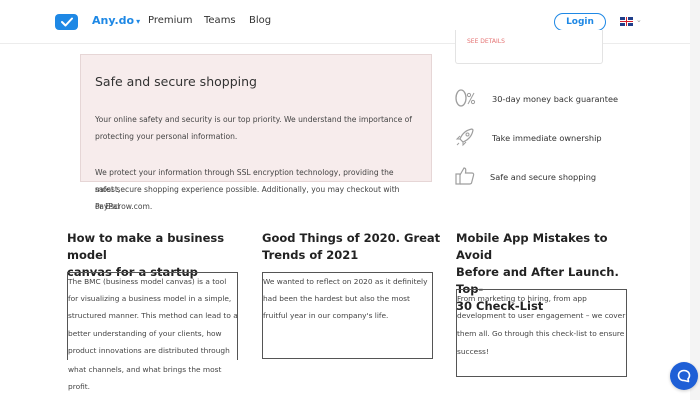  Describe the element at coordinates (465, 137) in the screenshot. I see `rocket-icon` at that location.